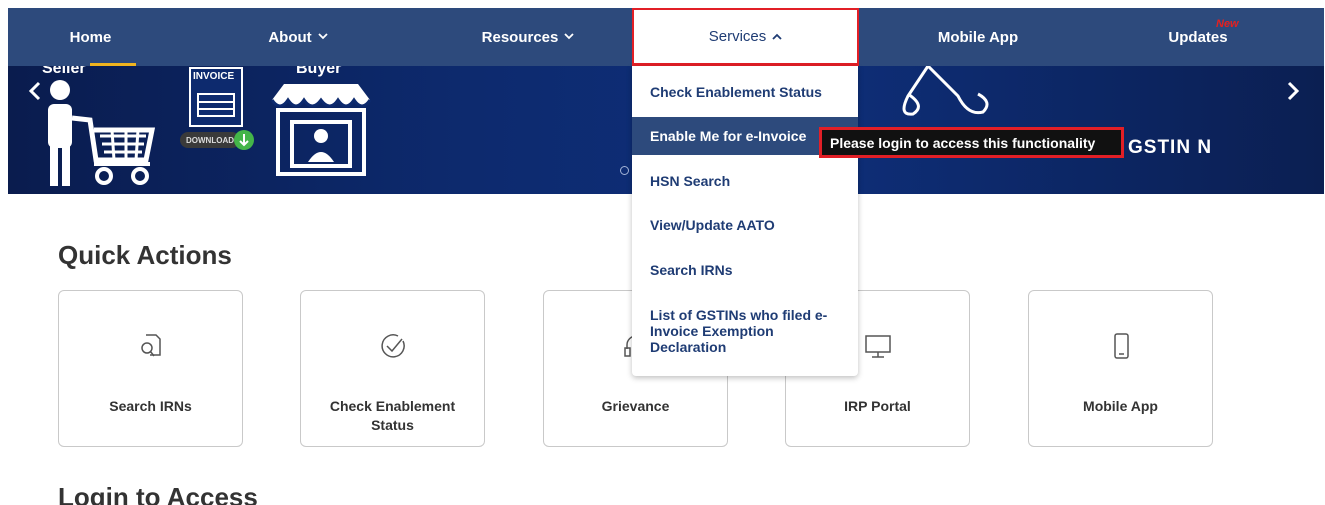  Describe the element at coordinates (1170, 147) in the screenshot. I see `gstin-banner-text: GSTIN N` at that location.